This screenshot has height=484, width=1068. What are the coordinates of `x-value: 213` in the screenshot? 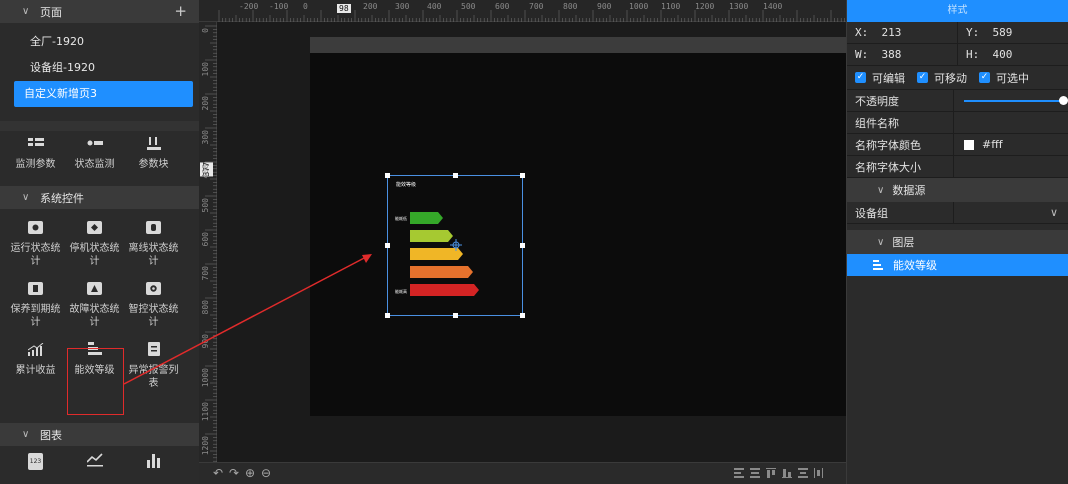 It's located at (891, 32).